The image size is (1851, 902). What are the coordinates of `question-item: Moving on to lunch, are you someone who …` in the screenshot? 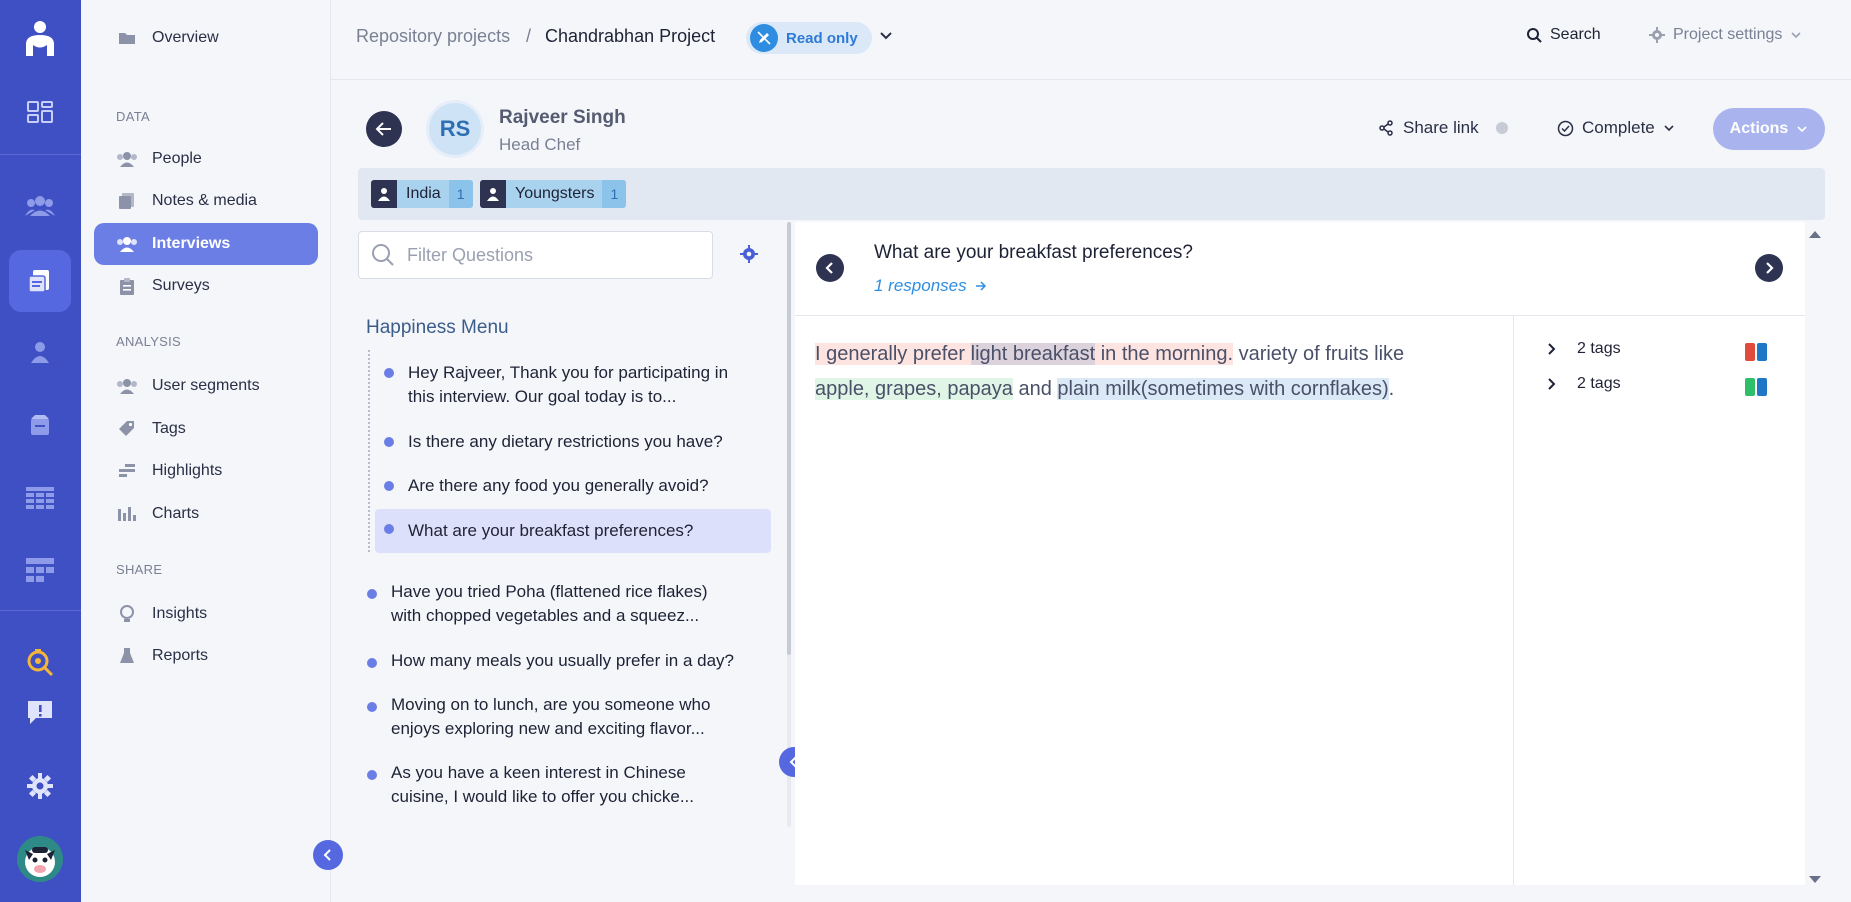 It's located at (567, 717).